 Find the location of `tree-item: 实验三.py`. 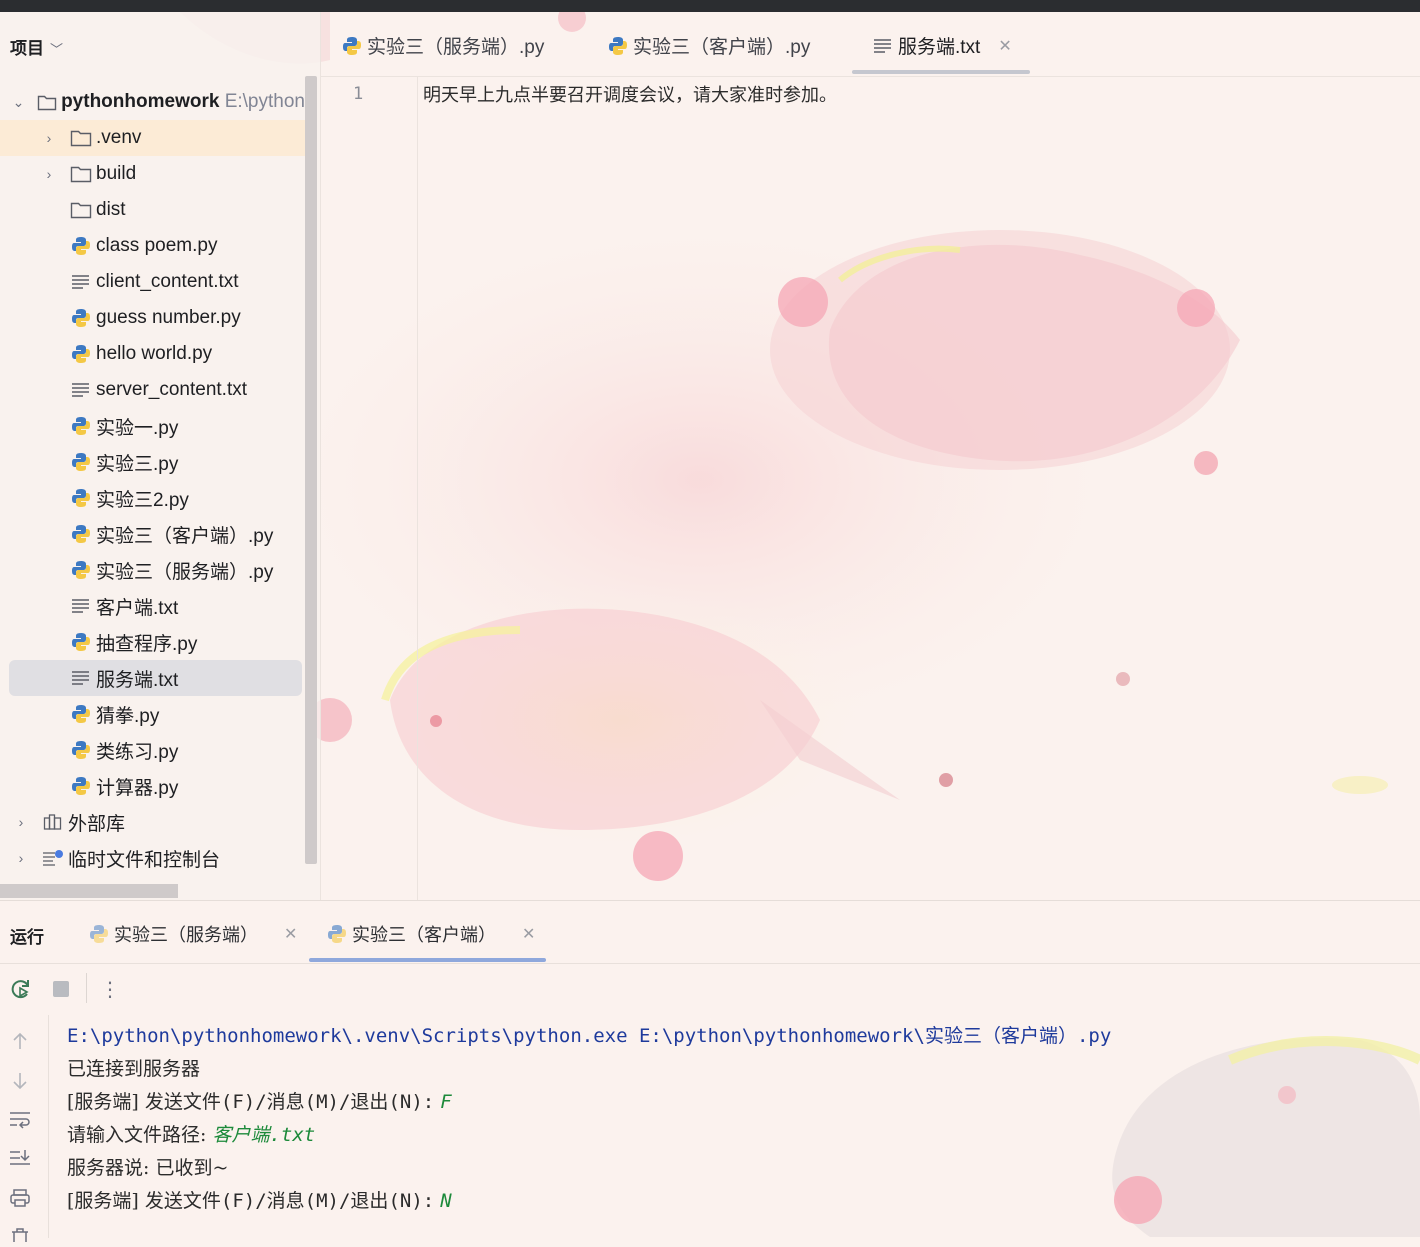

tree-item: 实验三.py is located at coordinates (152, 462).